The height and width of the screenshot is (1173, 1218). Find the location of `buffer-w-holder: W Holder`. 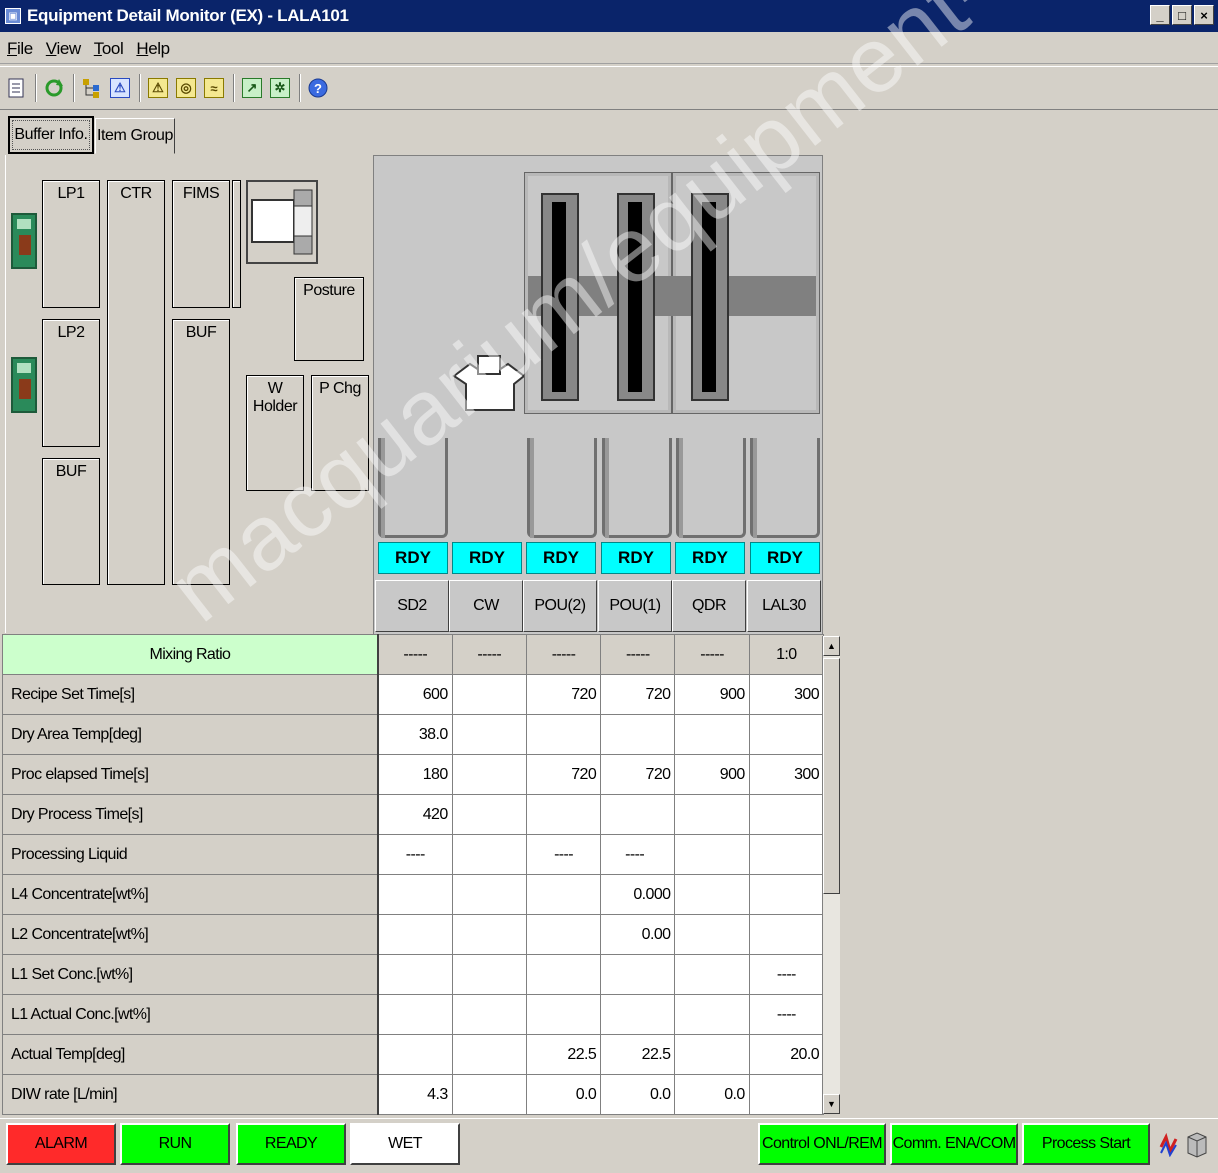

buffer-w-holder: W Holder is located at coordinates (275, 433).